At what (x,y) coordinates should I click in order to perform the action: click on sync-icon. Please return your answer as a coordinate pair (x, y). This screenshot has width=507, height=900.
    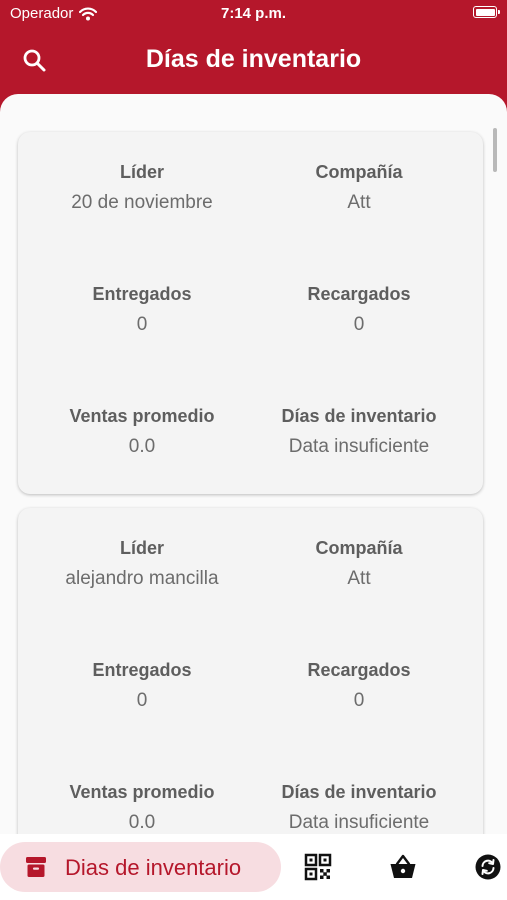
    Looking at the image, I should click on (488, 867).